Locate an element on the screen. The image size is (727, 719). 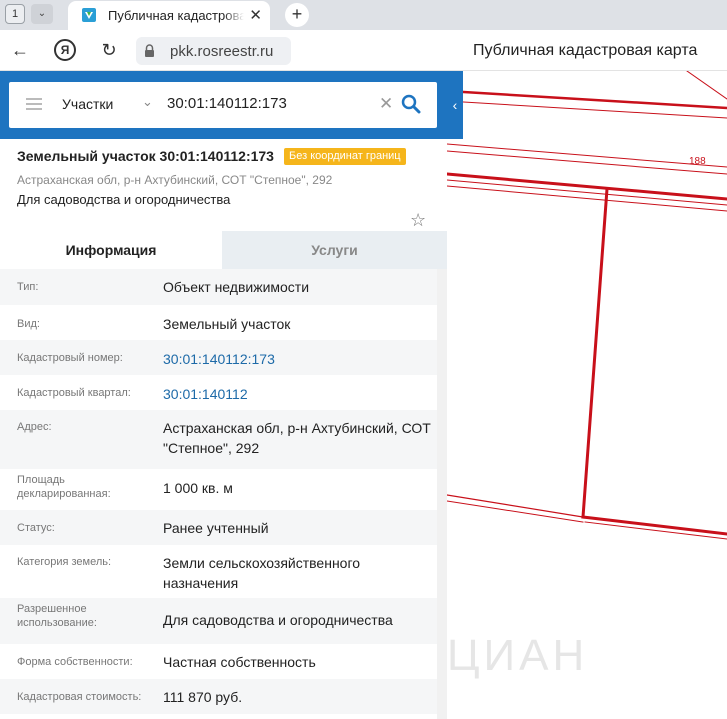
info-tabs: Информация Услуги is located at coordinates (223, 250).